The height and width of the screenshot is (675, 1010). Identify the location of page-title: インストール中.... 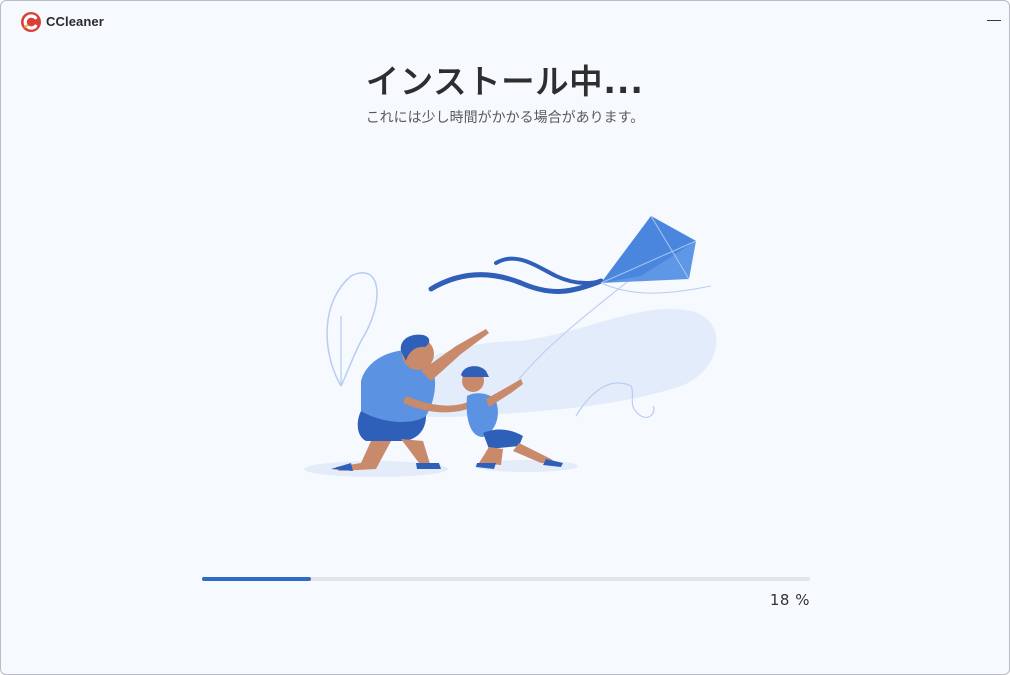
(505, 81).